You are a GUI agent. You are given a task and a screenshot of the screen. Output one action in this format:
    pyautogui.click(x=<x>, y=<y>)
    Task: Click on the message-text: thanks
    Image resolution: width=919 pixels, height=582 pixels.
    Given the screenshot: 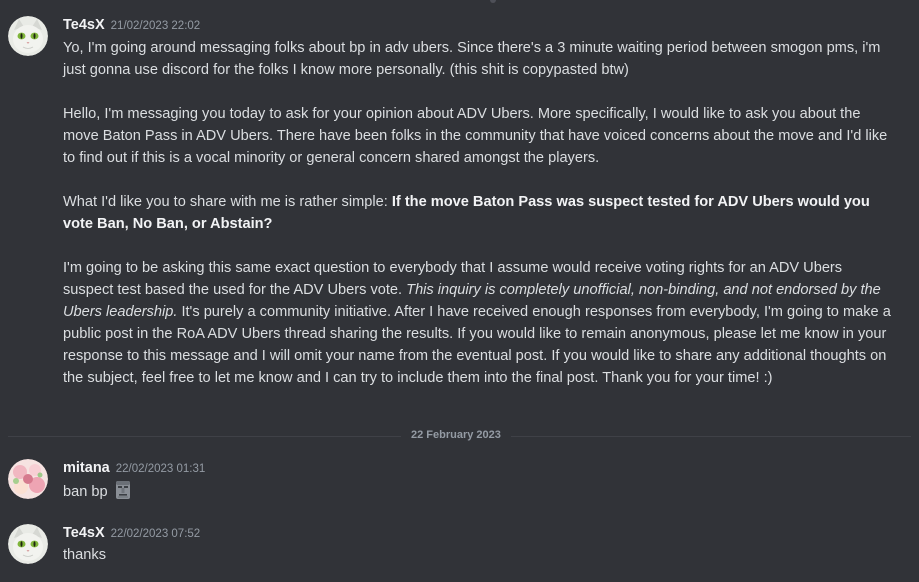 What is the action you would take?
    pyautogui.click(x=84, y=555)
    